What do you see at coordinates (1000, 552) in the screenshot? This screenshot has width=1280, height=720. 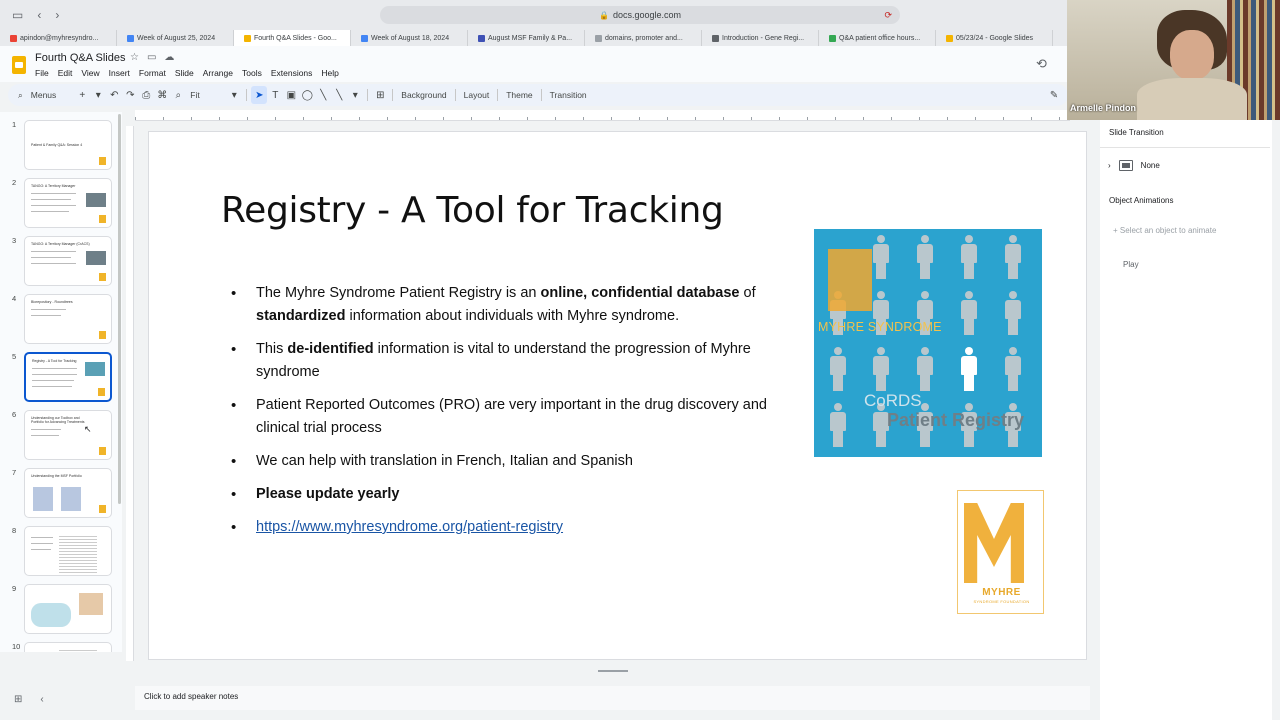 I see `foundation-logo: MYHRE SYNDROME FOUNDATION` at bounding box center [1000, 552].